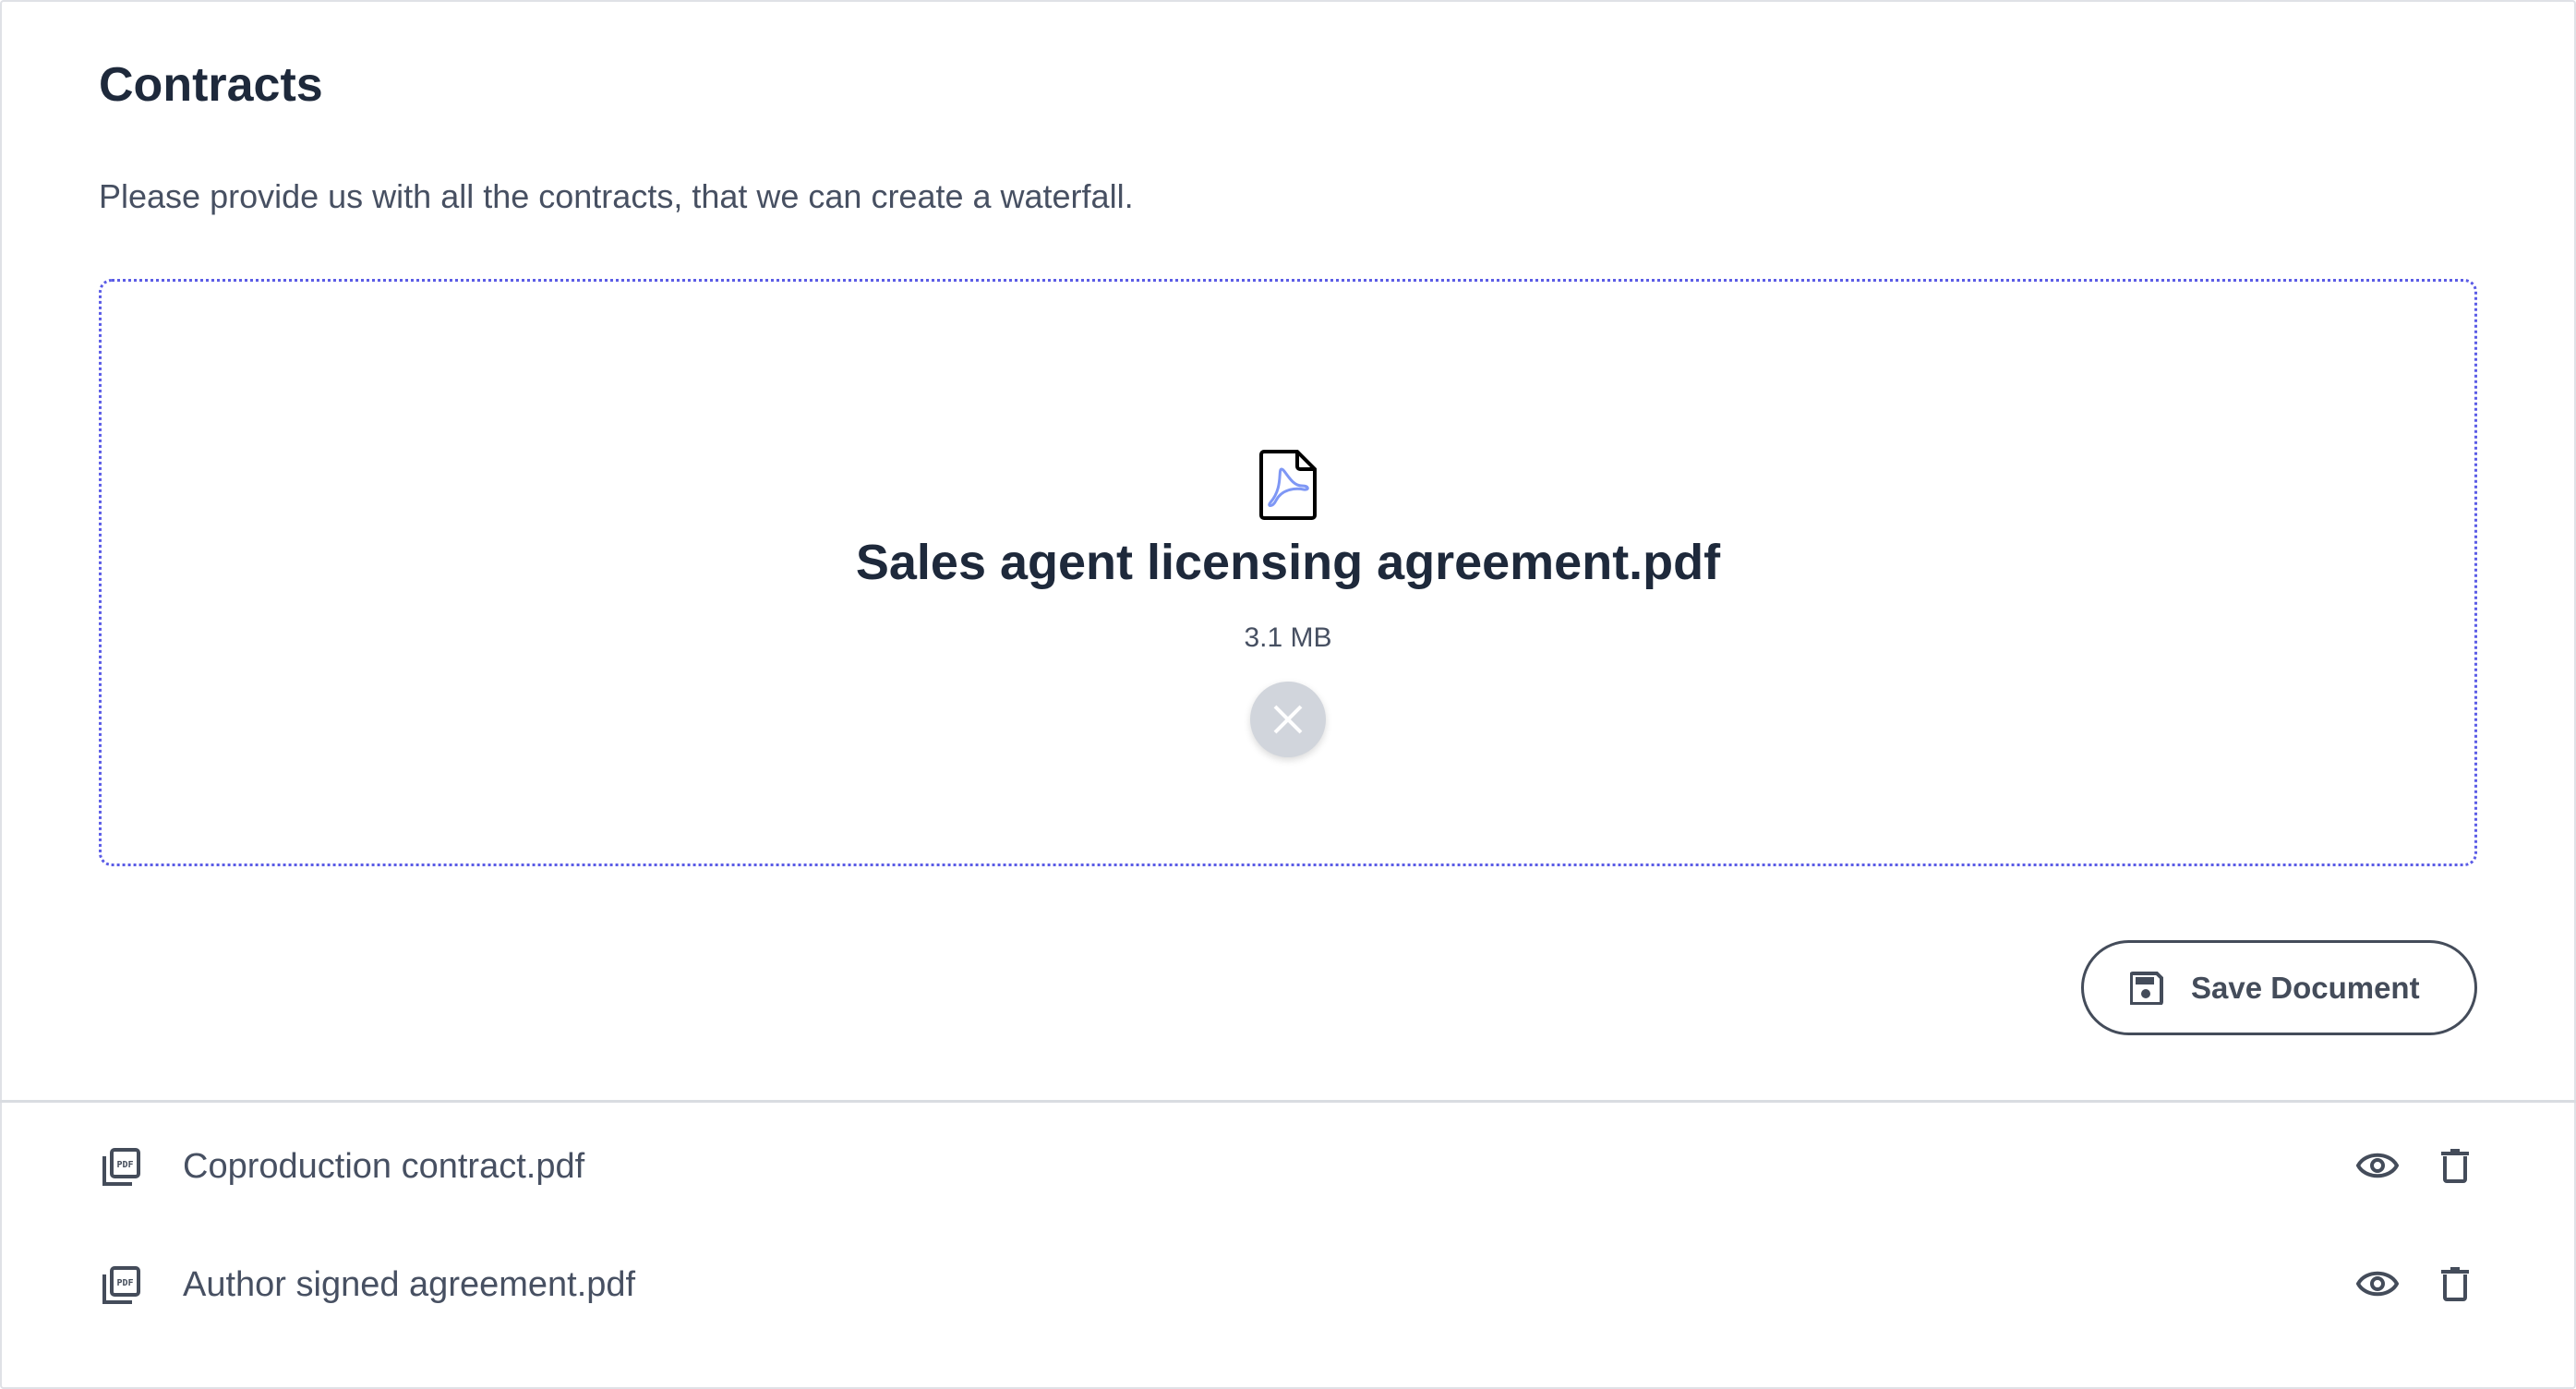  What do you see at coordinates (2146, 988) in the screenshot?
I see `floppy-disk-icon` at bounding box center [2146, 988].